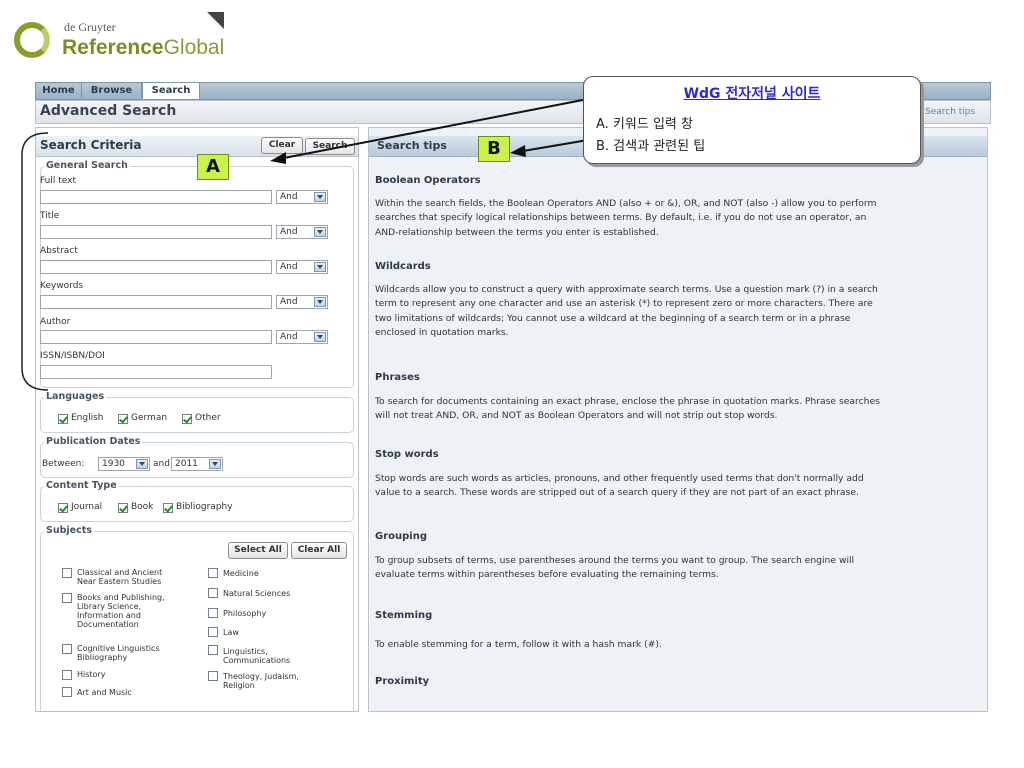  I want to click on bracket-line, so click(35, 261).